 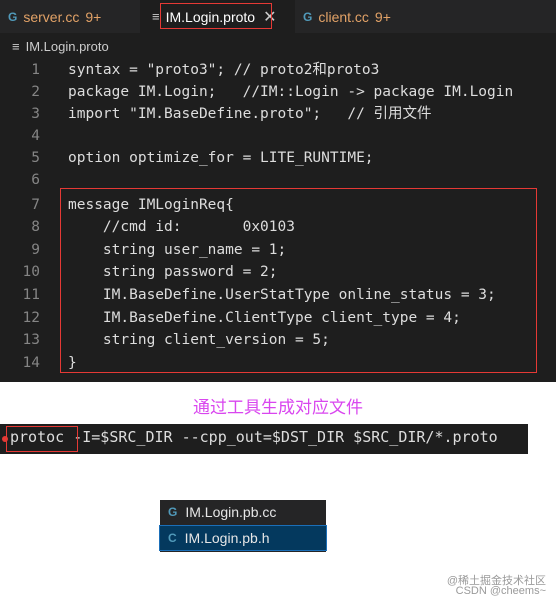 What do you see at coordinates (31, 363) in the screenshot?
I see `line-number: 14` at bounding box center [31, 363].